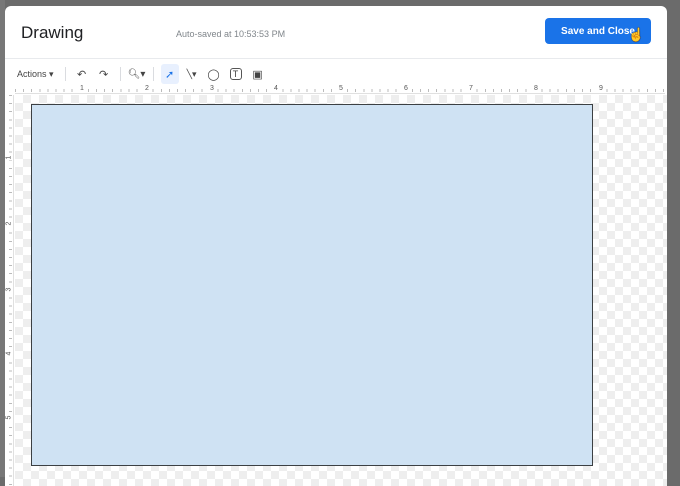 The height and width of the screenshot is (486, 680). What do you see at coordinates (169, 74) in the screenshot?
I see `select-icon: ➚` at bounding box center [169, 74].